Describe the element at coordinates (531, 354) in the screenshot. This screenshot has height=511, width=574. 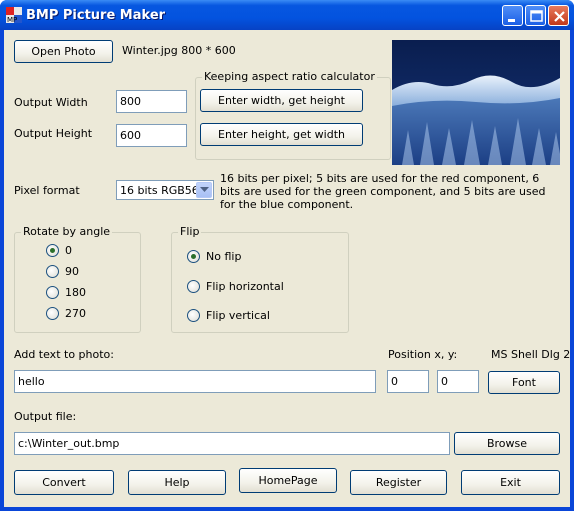
I see `font-name-label: MS Shell Dlg 2` at that location.